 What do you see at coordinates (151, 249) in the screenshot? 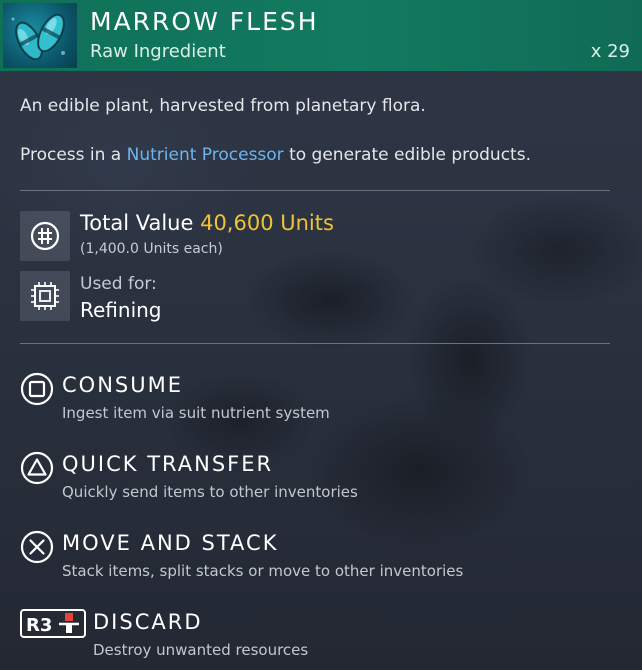
I see `unit-value: (1,400.0 Units each)` at bounding box center [151, 249].